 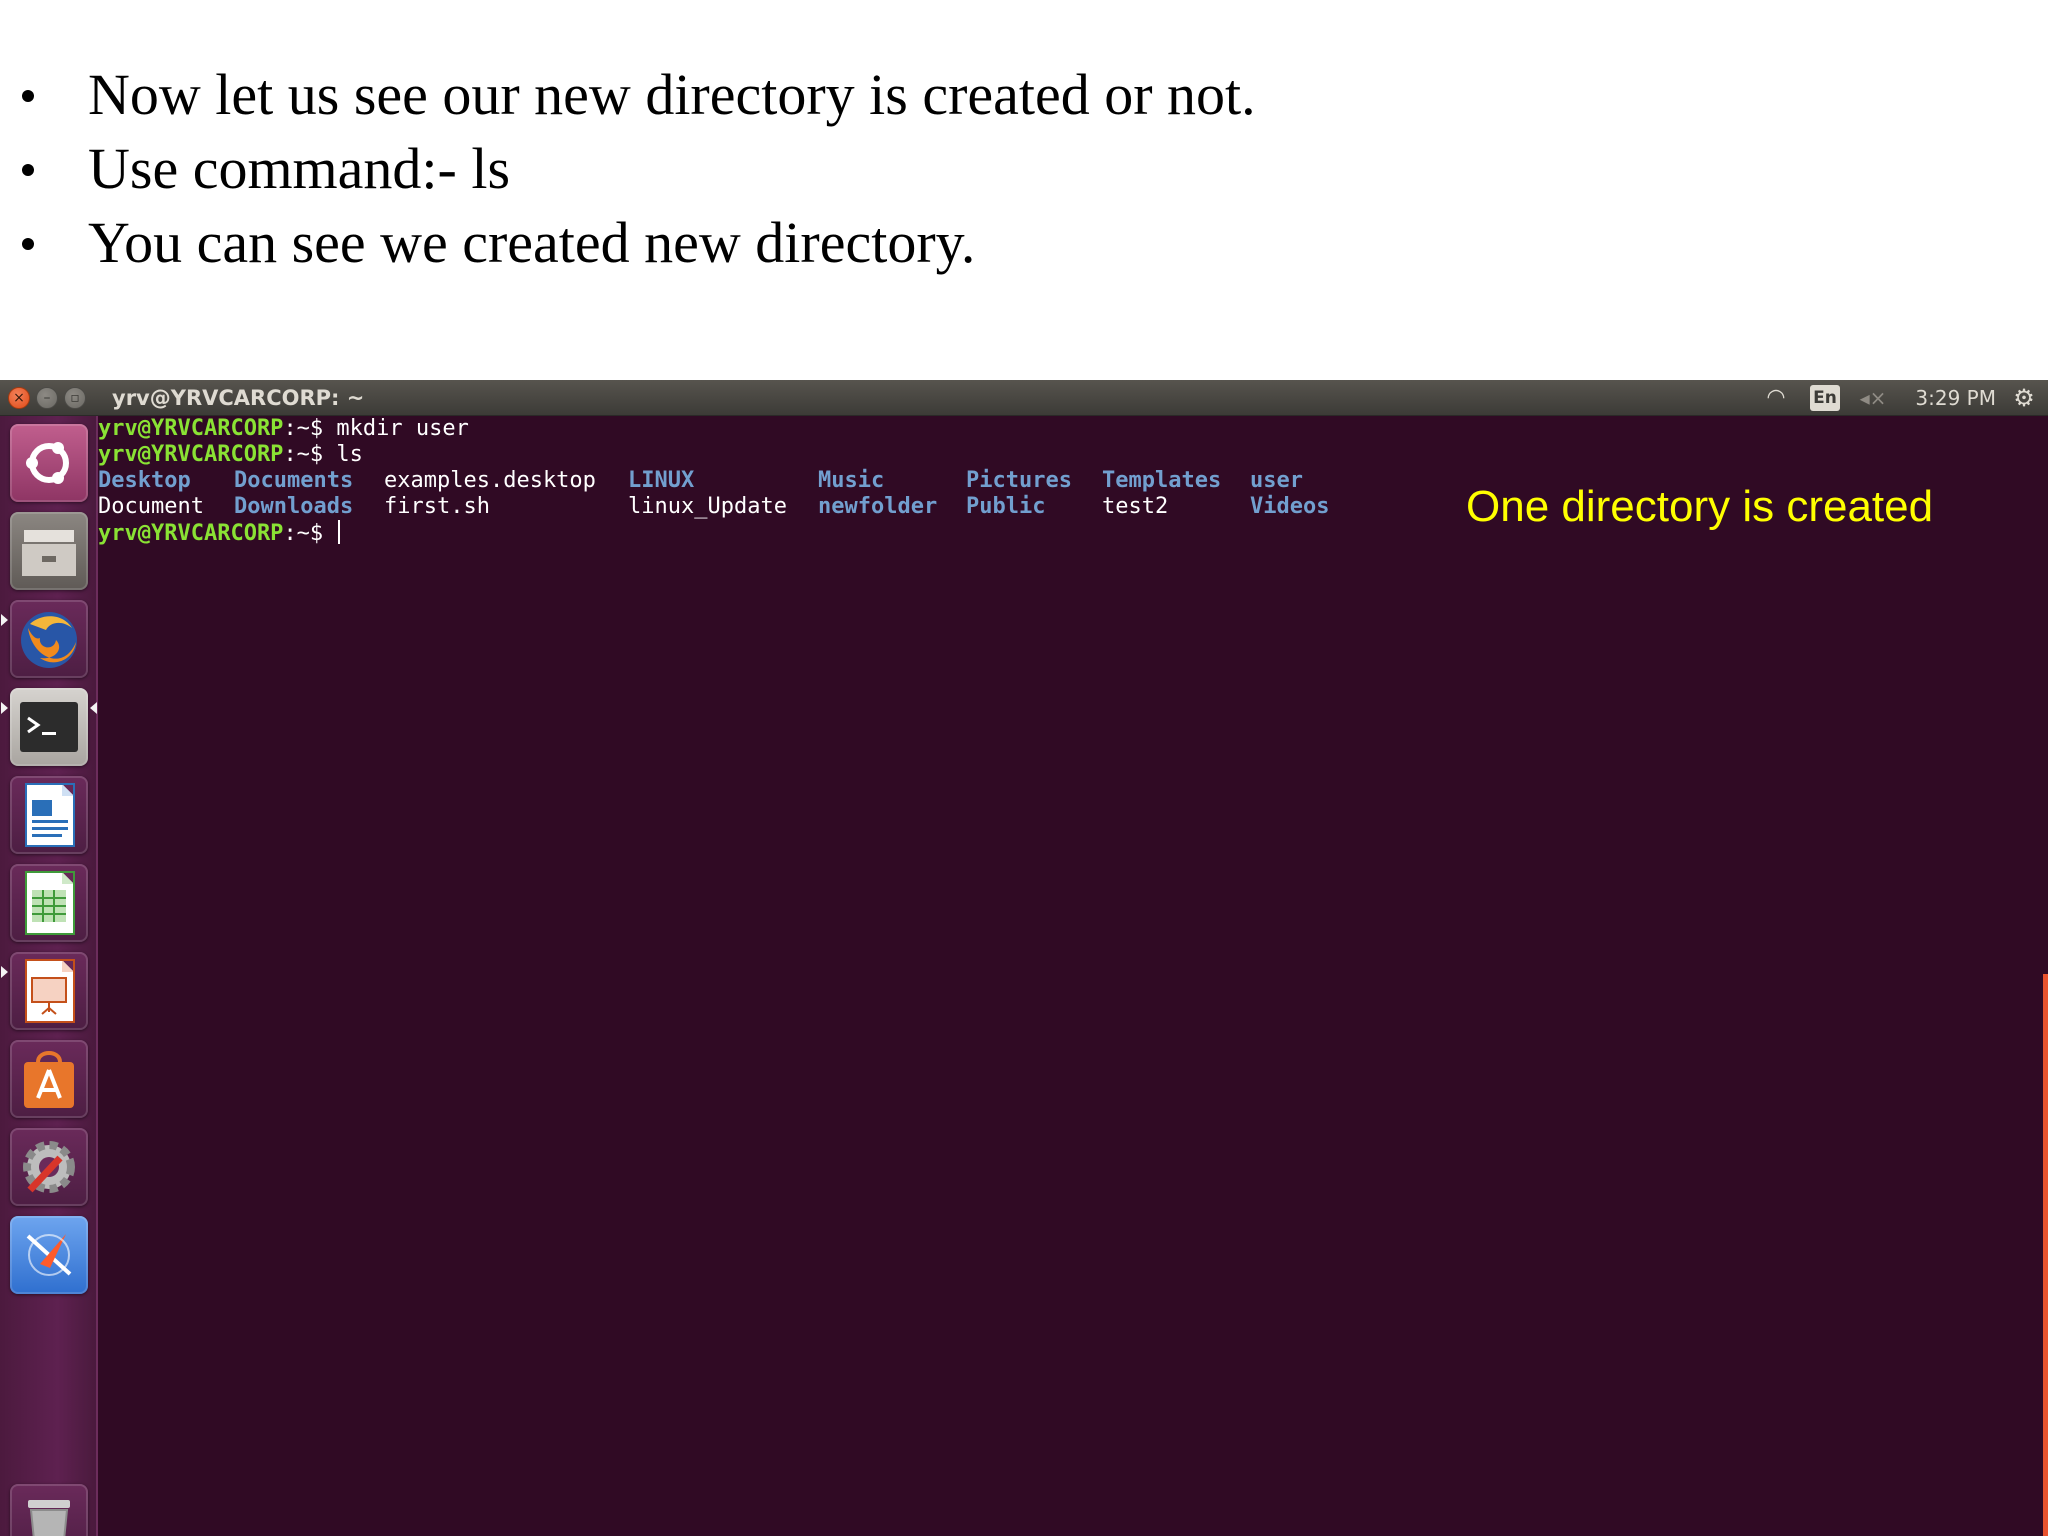 I want to click on close-icon: ×, so click(x=19, y=398).